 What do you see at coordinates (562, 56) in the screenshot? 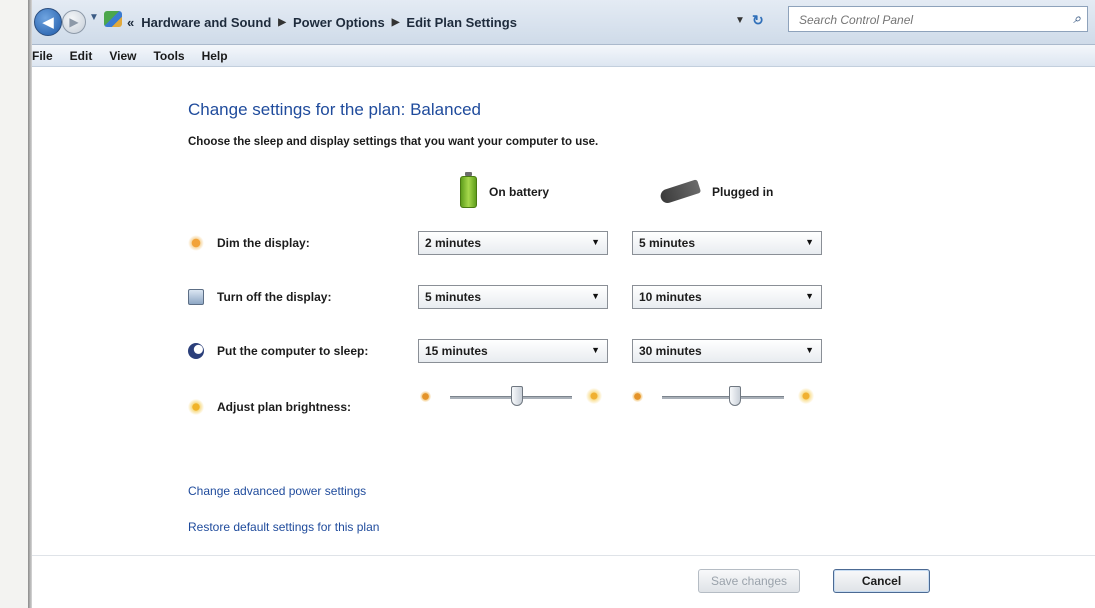
I see `menu-bar: File Edit View Tools Help` at bounding box center [562, 56].